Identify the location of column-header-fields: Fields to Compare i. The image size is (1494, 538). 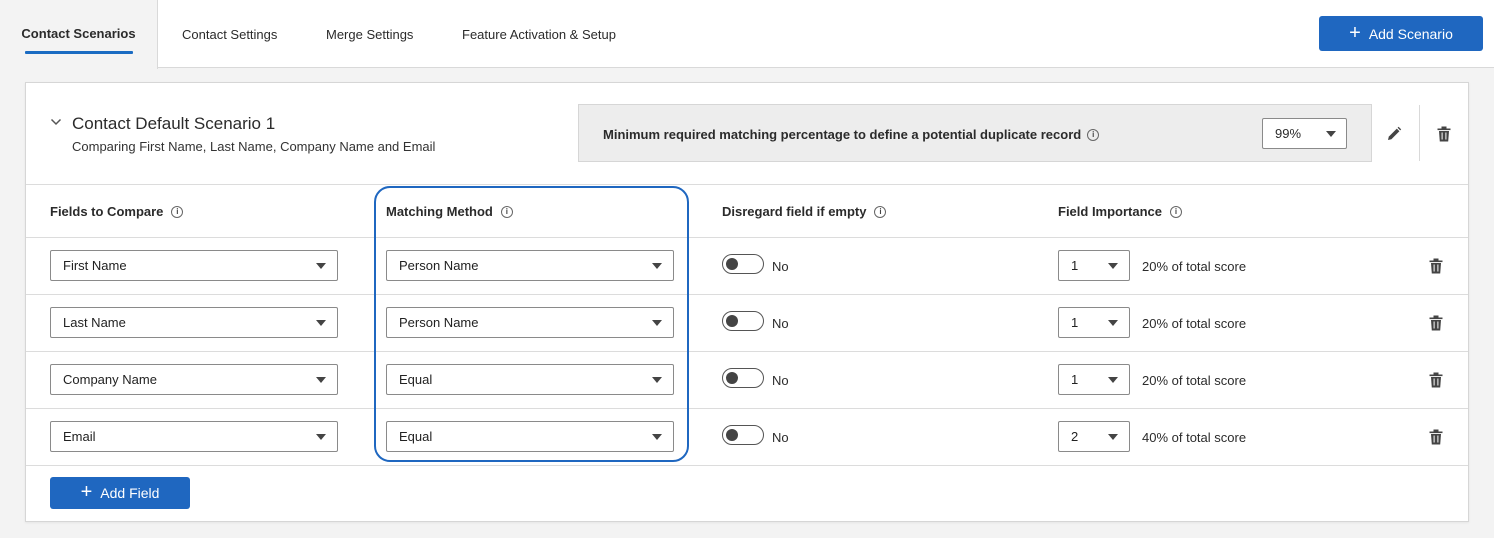
(117, 211).